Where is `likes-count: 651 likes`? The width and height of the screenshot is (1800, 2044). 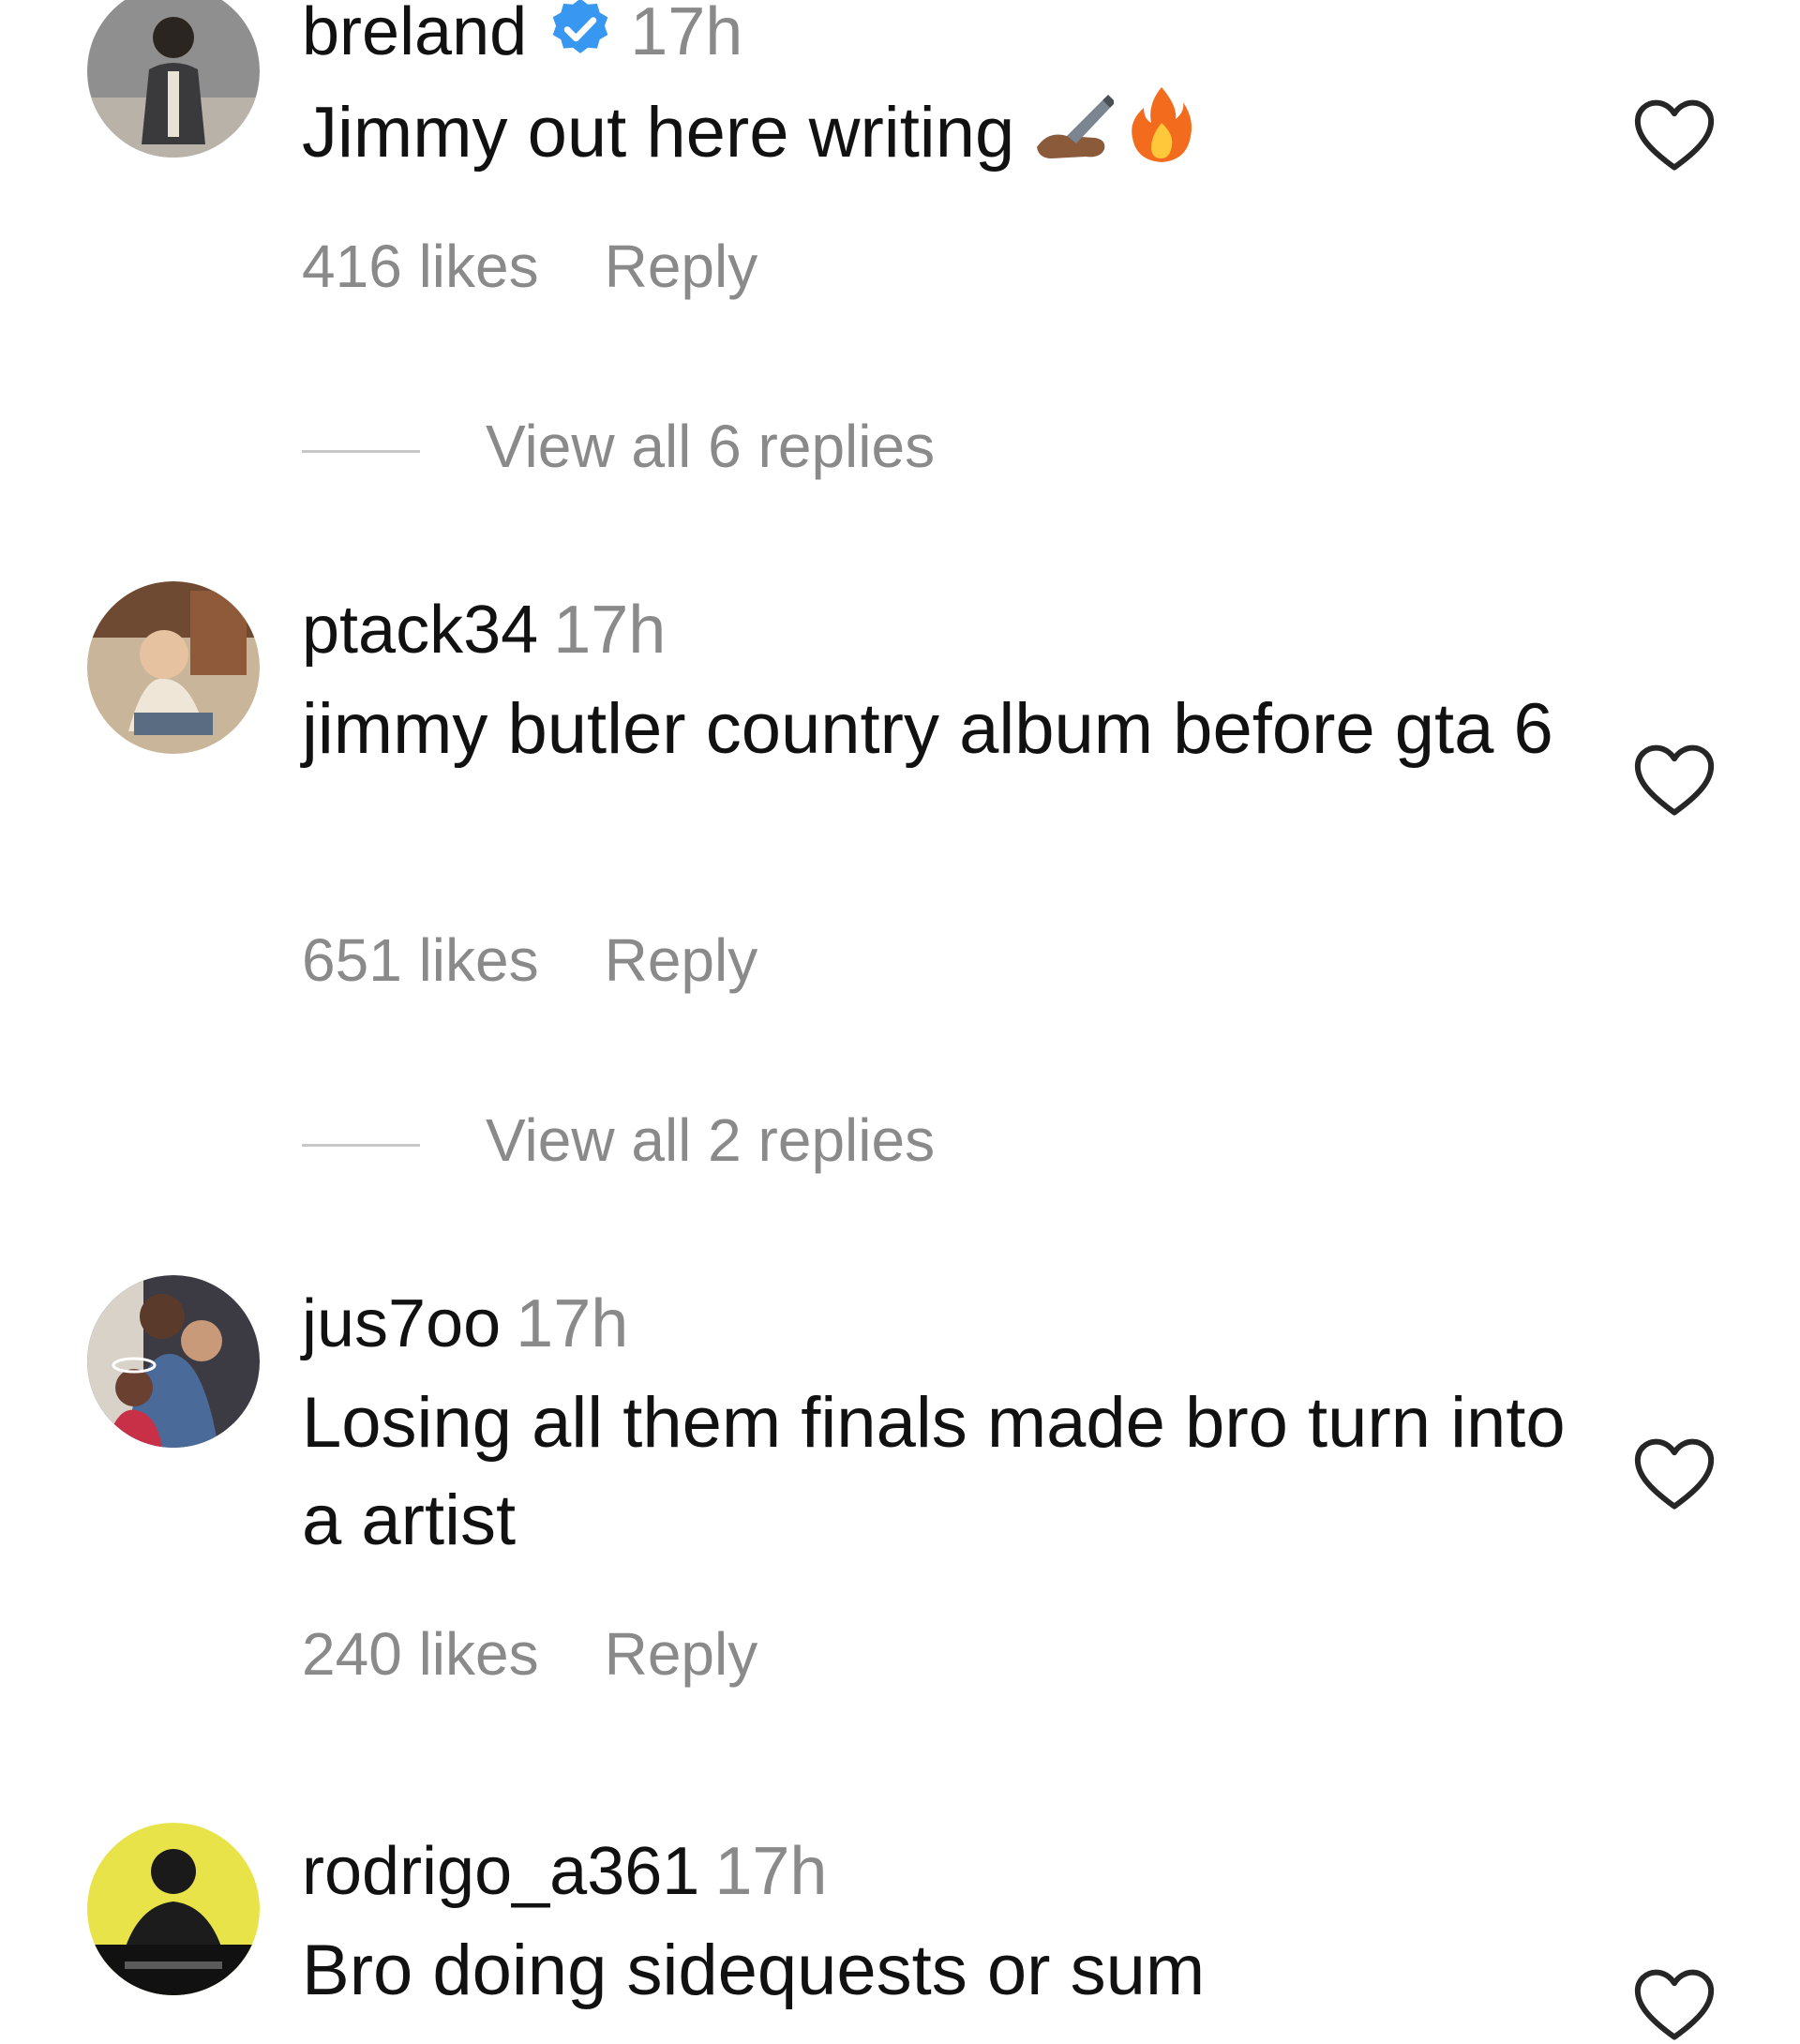
likes-count: 651 likes is located at coordinates (420, 960).